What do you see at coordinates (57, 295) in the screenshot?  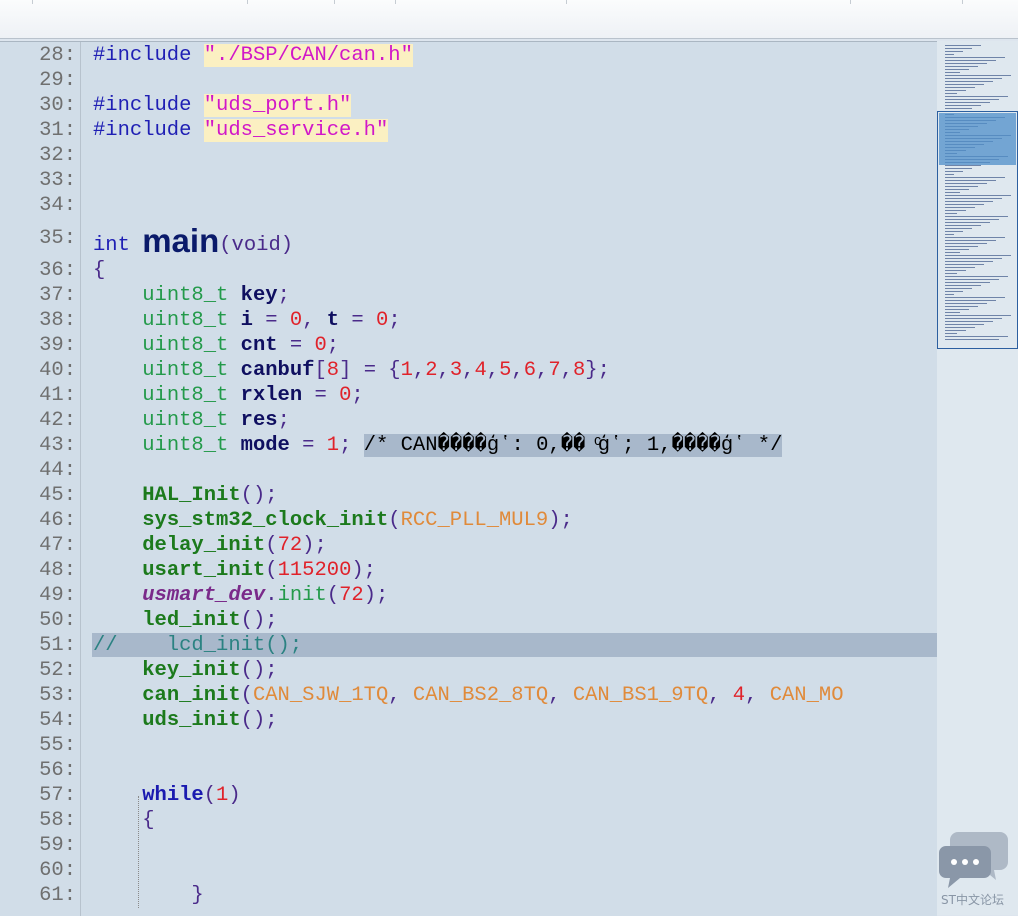 I see `line-number: 37:` at bounding box center [57, 295].